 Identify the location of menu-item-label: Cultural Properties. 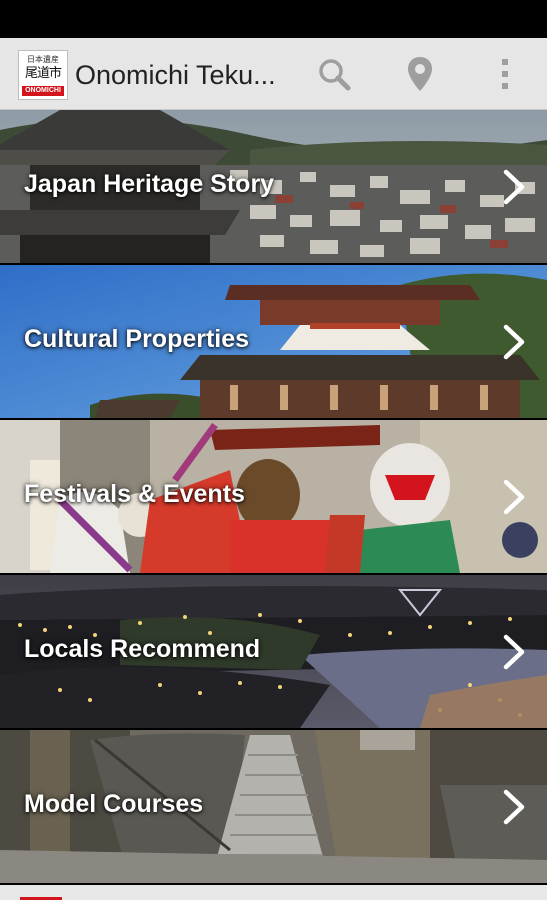
(137, 339).